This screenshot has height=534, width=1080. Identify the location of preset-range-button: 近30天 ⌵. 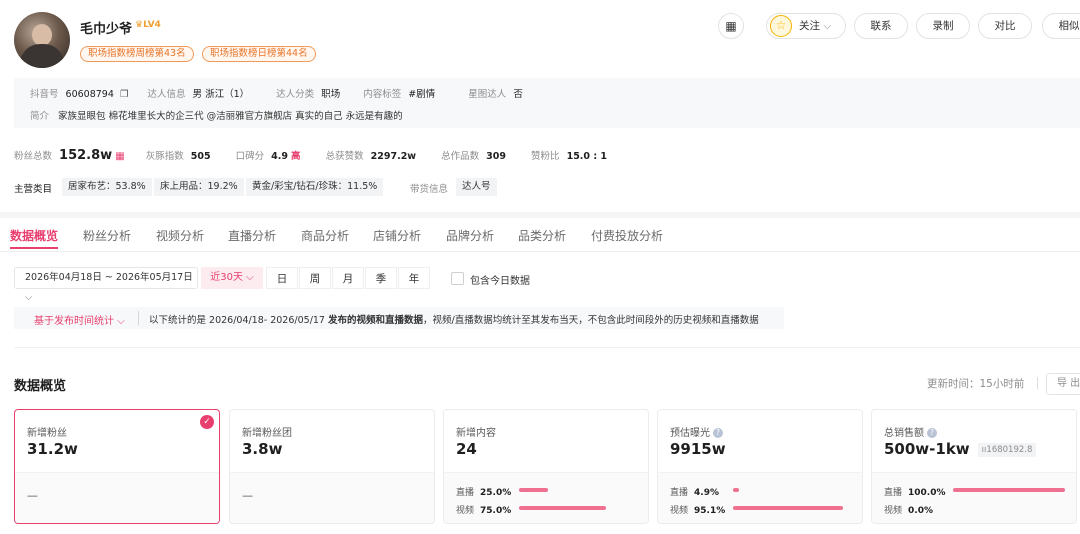
(232, 278).